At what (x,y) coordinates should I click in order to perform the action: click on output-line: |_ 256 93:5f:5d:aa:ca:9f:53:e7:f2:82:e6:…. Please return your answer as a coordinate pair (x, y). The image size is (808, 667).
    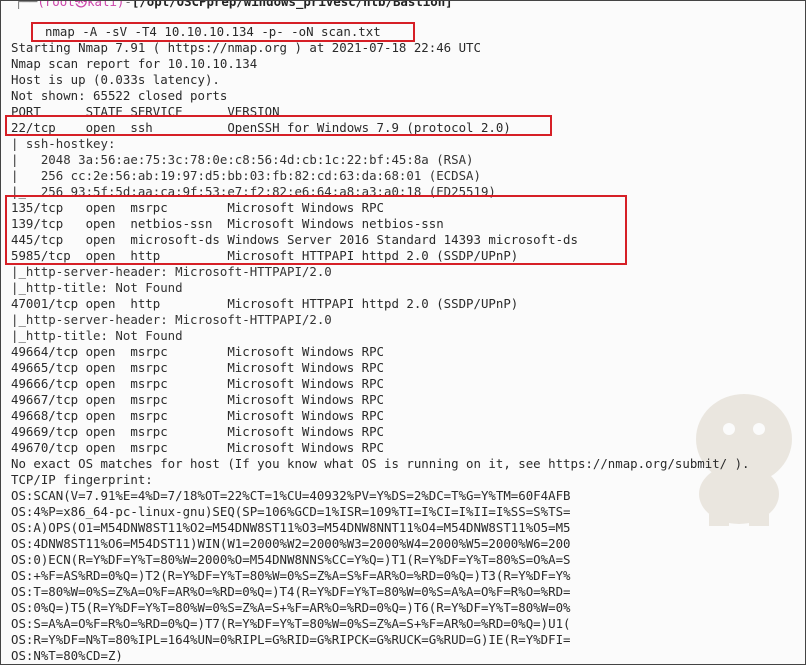
    Looking at the image, I should click on (253, 191).